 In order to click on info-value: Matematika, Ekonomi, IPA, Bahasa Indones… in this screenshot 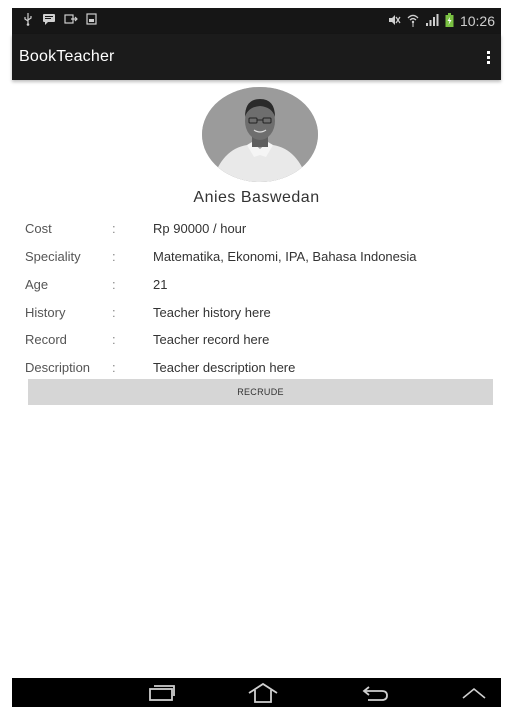, I will do `click(285, 256)`.